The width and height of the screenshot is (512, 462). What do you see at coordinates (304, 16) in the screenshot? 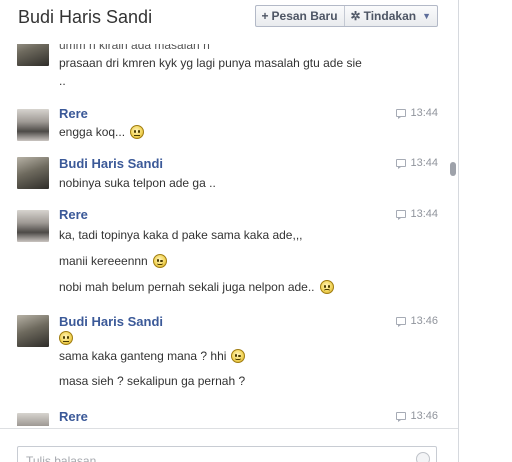
I see `new-message-label: Pesan Baru` at bounding box center [304, 16].